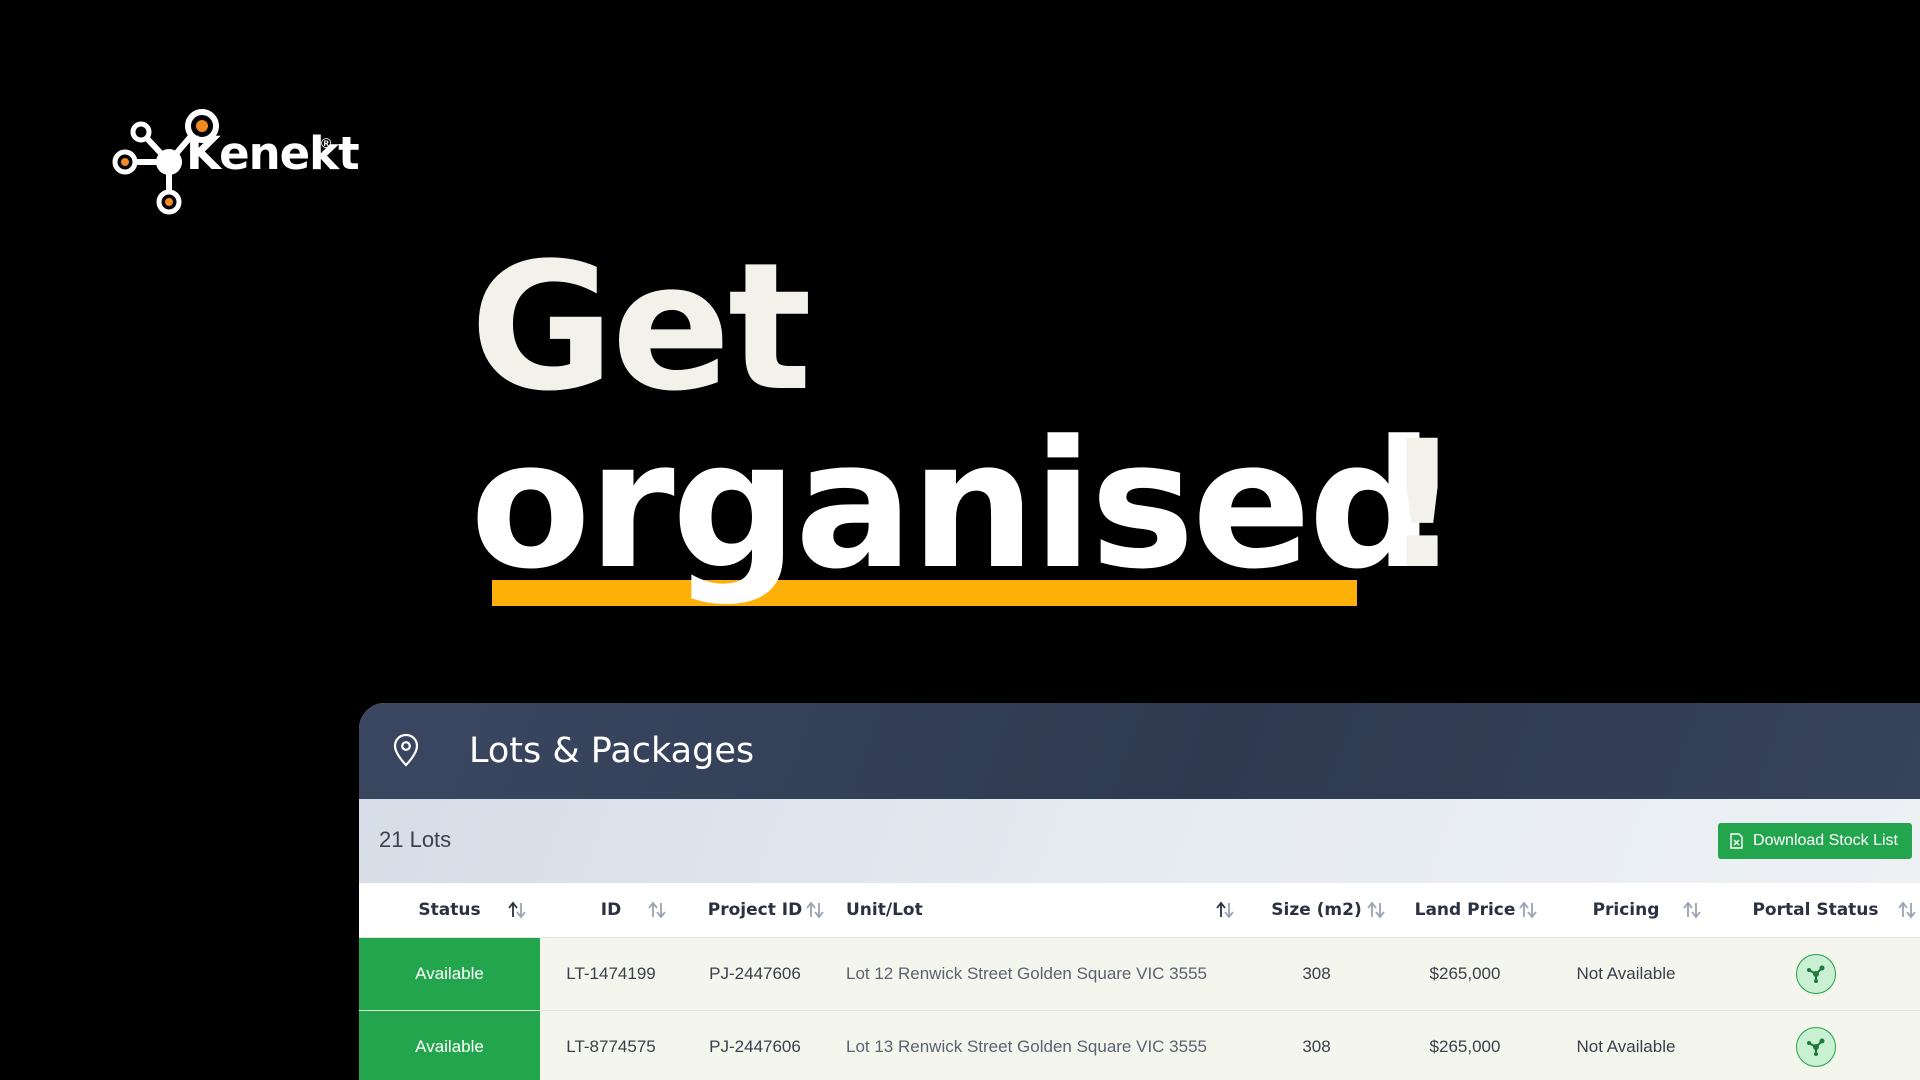 The image size is (1920, 1080). Describe the element at coordinates (952, 505) in the screenshot. I see `hero-line-2: organised` at that location.